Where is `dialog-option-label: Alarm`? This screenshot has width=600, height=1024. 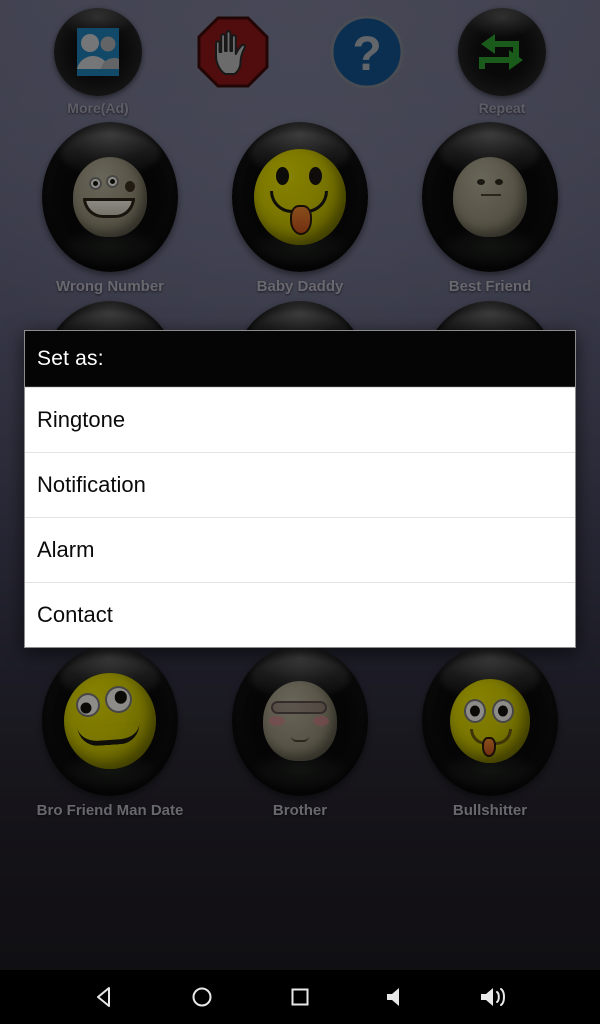 dialog-option-label: Alarm is located at coordinates (66, 549).